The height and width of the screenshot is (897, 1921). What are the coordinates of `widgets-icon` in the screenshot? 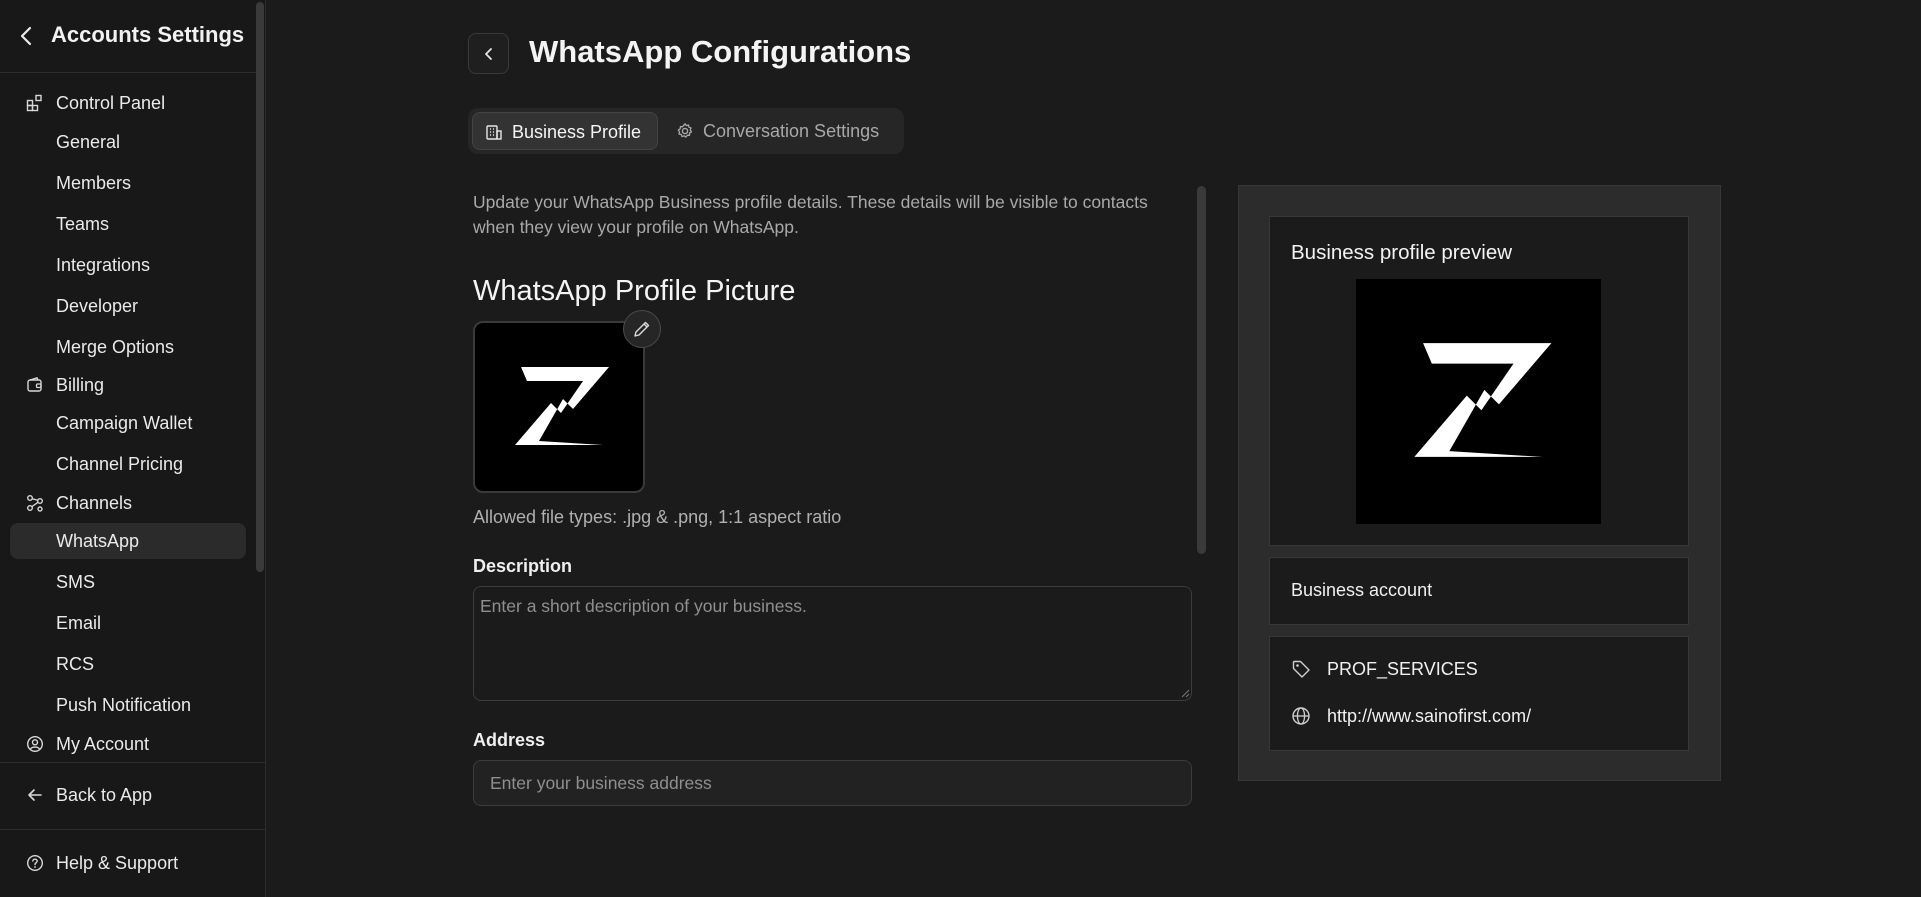 It's located at (34, 103).